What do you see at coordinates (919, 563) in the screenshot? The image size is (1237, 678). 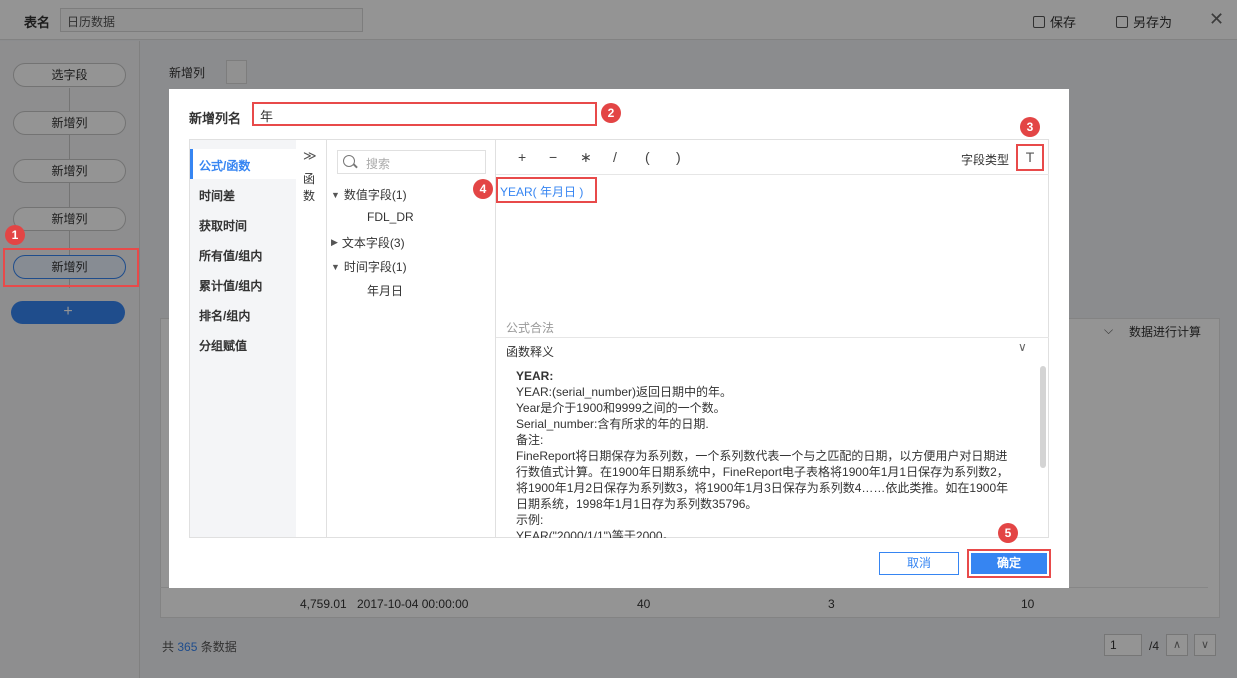 I see `cancel-button: 取消` at bounding box center [919, 563].